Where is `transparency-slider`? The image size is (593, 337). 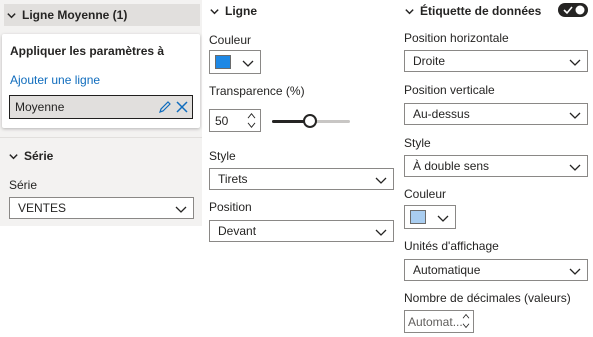 transparency-slider is located at coordinates (311, 121).